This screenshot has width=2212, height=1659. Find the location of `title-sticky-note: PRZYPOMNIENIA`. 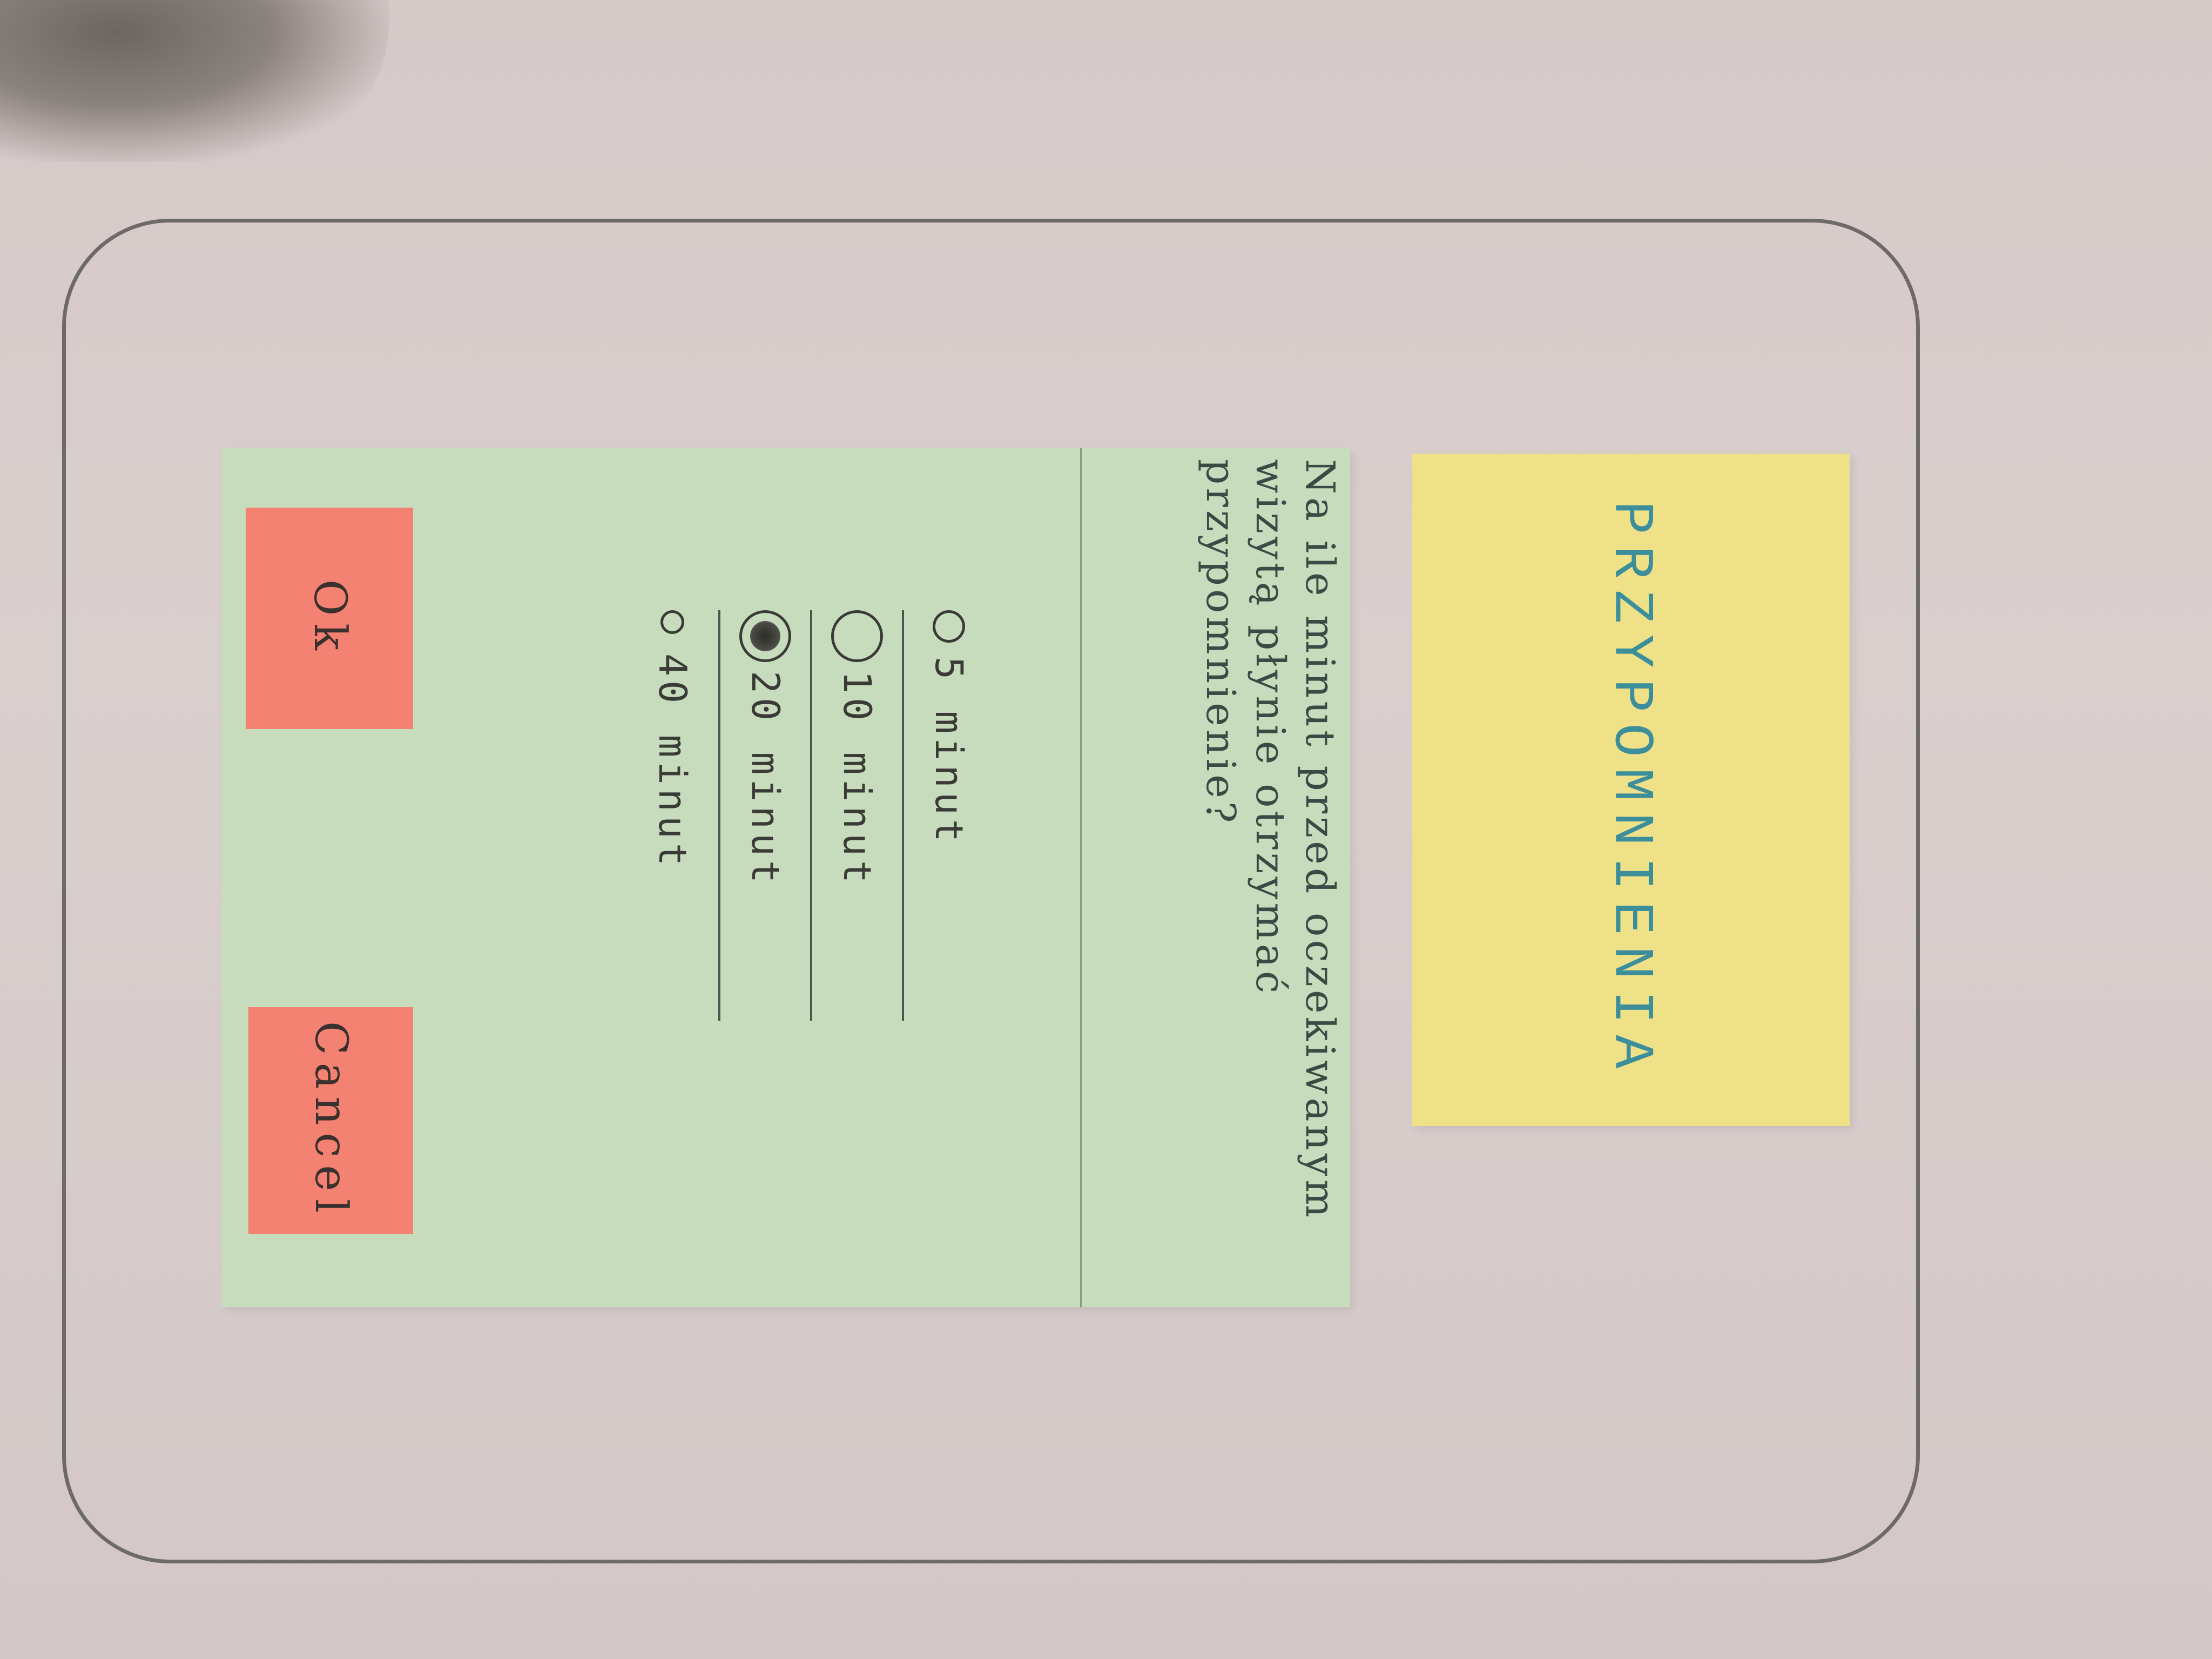

title-sticky-note: PRZYPOMNIENIA is located at coordinates (1631, 790).